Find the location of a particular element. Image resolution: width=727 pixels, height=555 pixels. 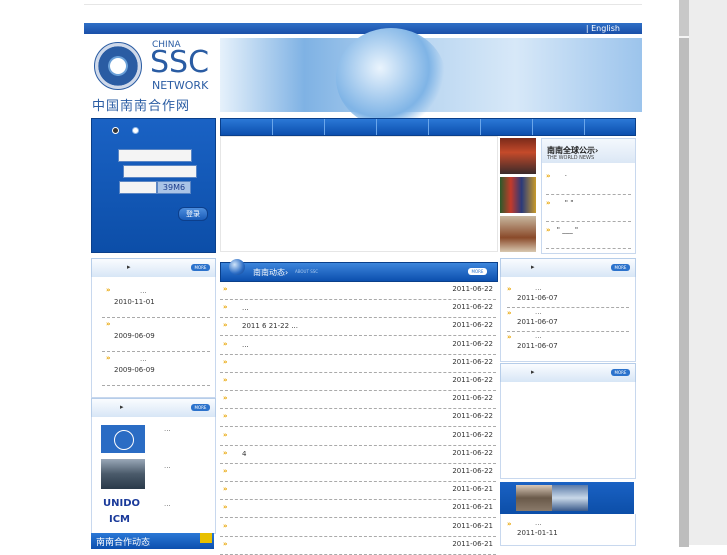

ssc-news-bar: 南南合作动态 is located at coordinates (152, 541).